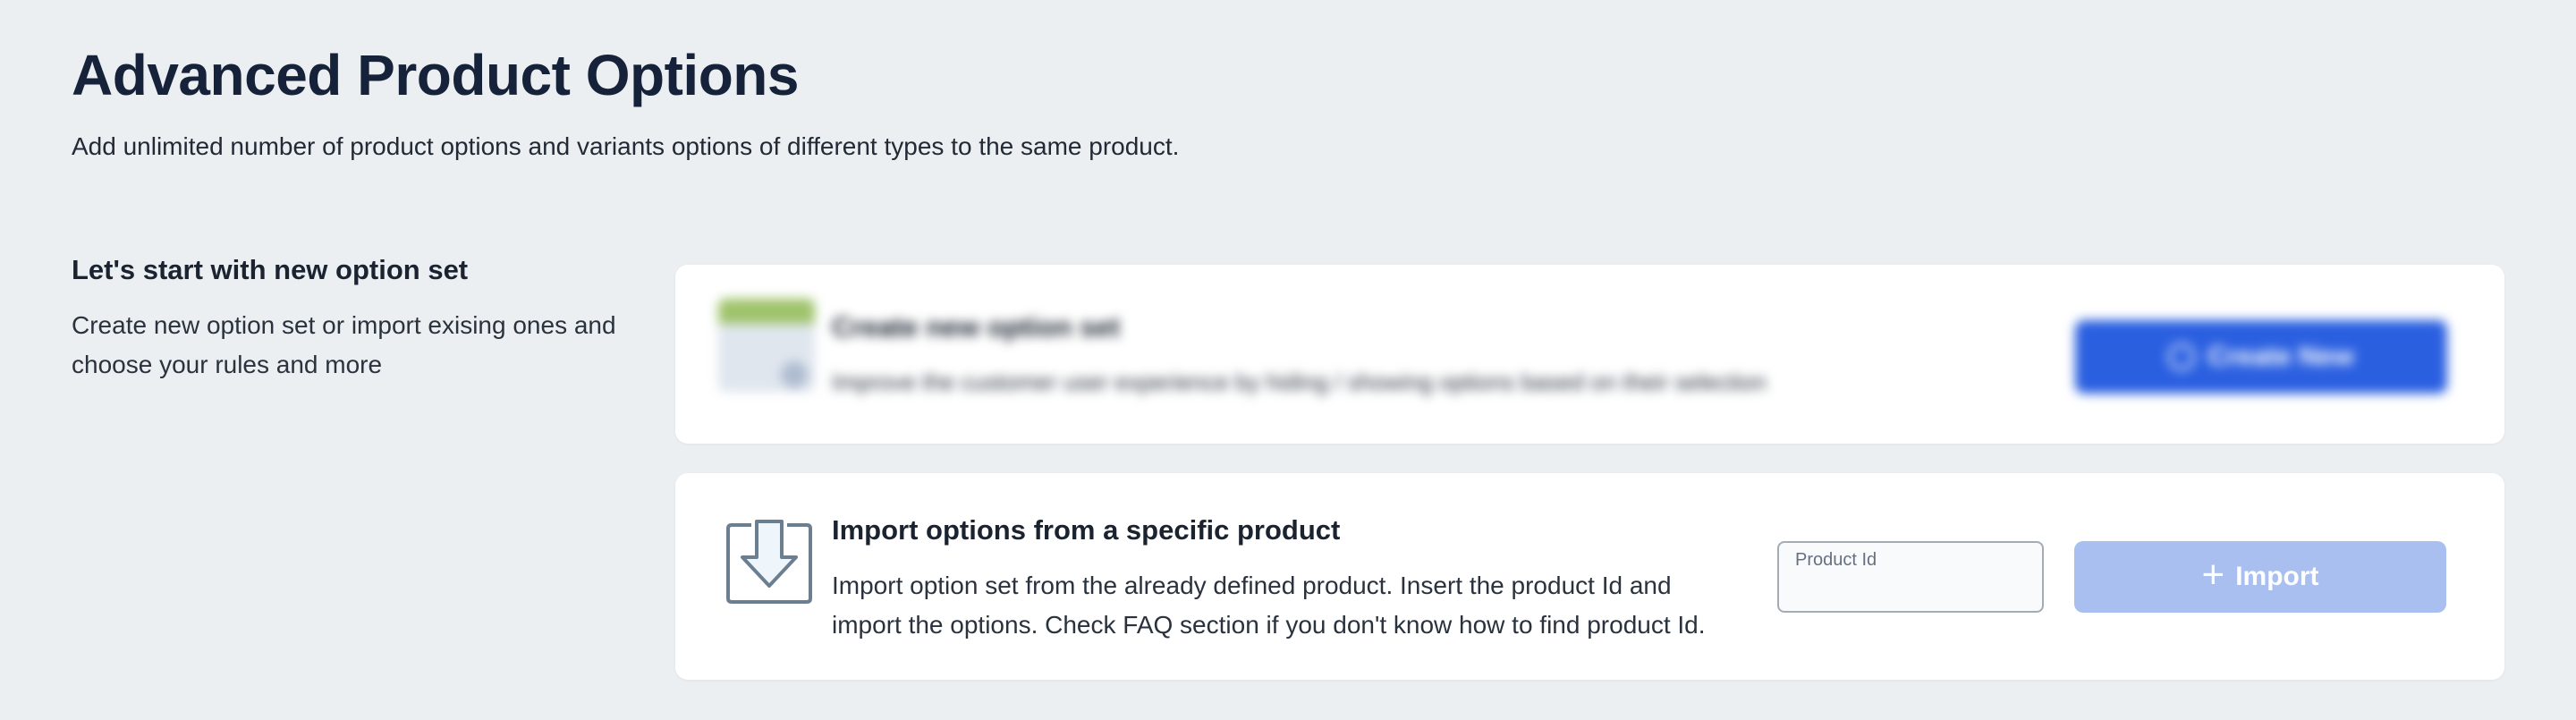 Image resolution: width=2576 pixels, height=720 pixels. I want to click on page-title: Advanced Product Options, so click(435, 75).